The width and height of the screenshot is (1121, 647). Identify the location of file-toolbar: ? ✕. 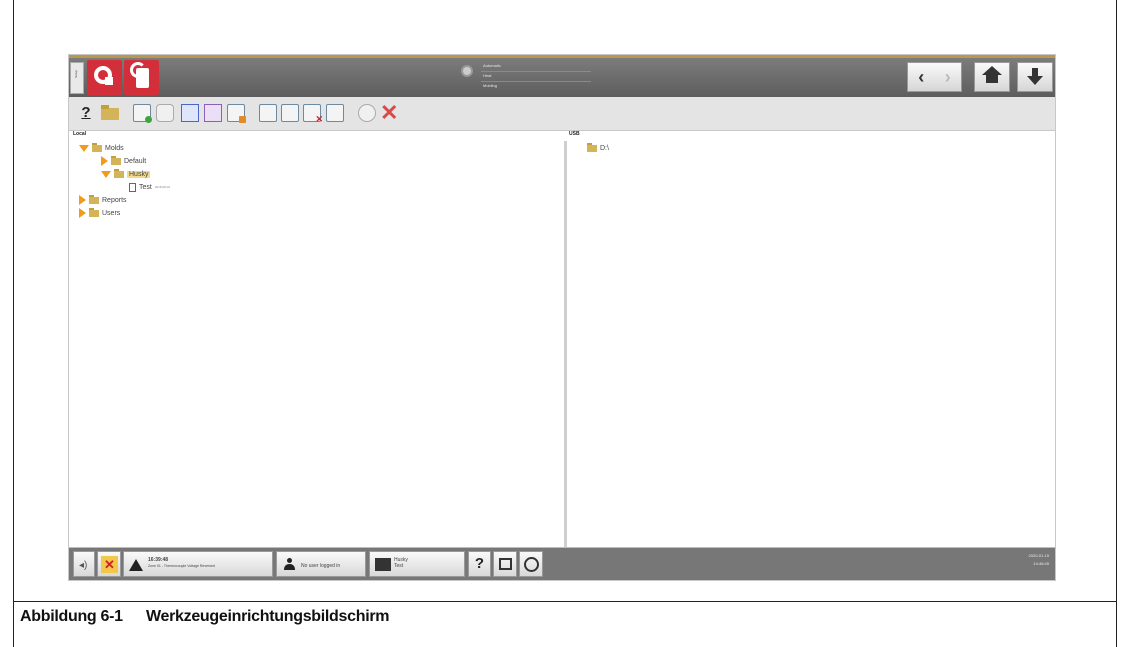
(562, 114).